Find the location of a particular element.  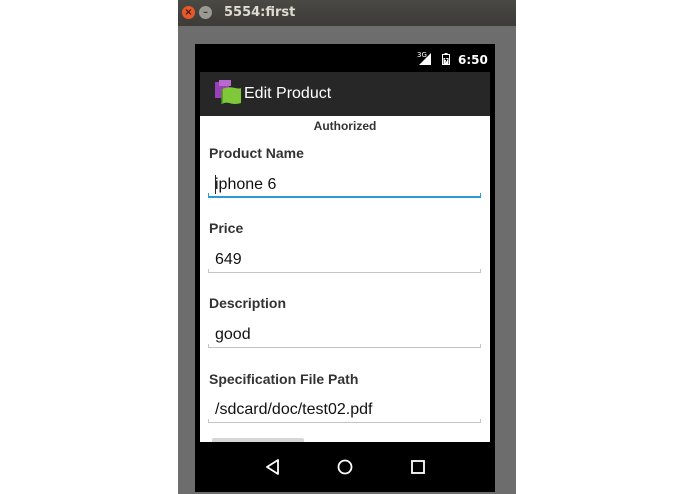

home-icon is located at coordinates (345, 467).